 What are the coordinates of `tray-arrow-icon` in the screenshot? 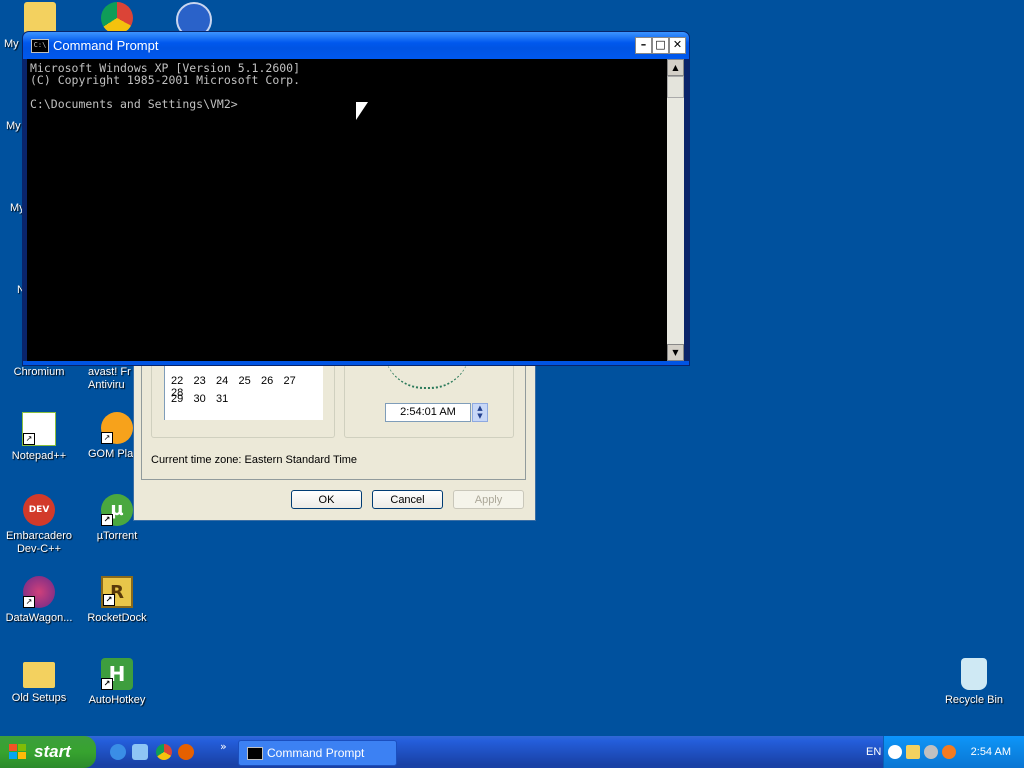 It's located at (895, 752).